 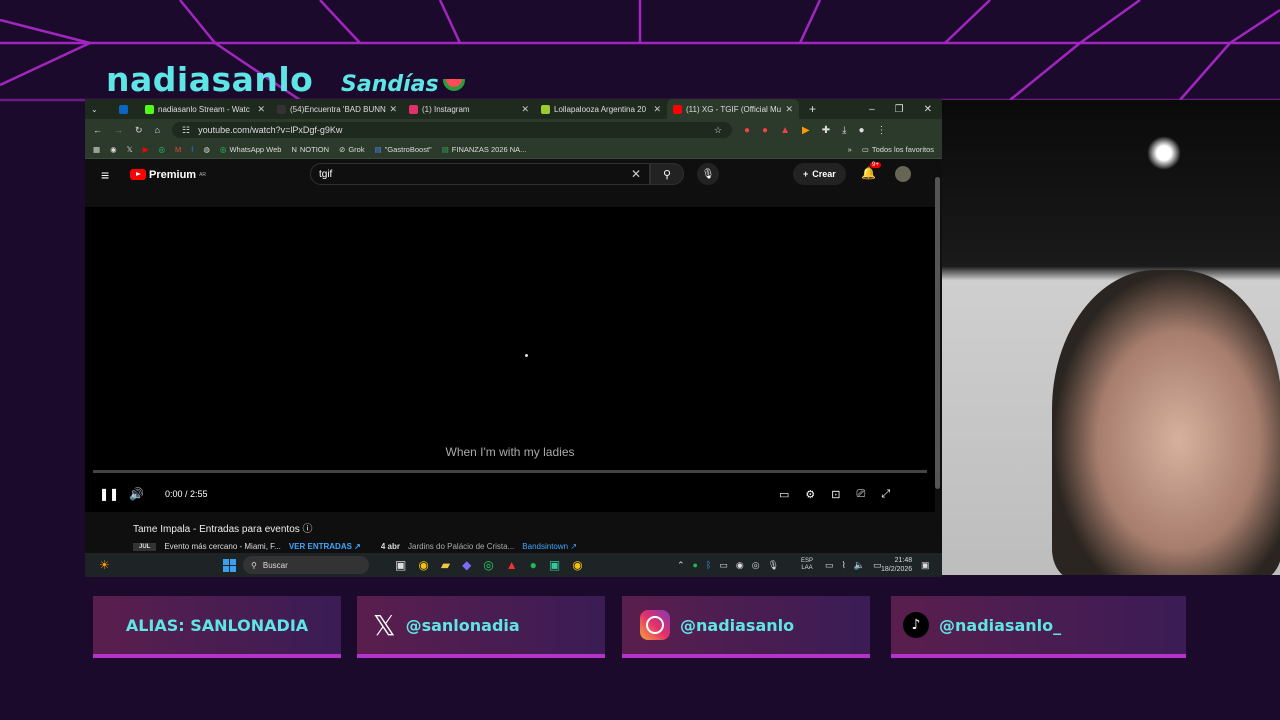 What do you see at coordinates (695, 565) in the screenshot?
I see `spotify-tray-icon: ●` at bounding box center [695, 565].